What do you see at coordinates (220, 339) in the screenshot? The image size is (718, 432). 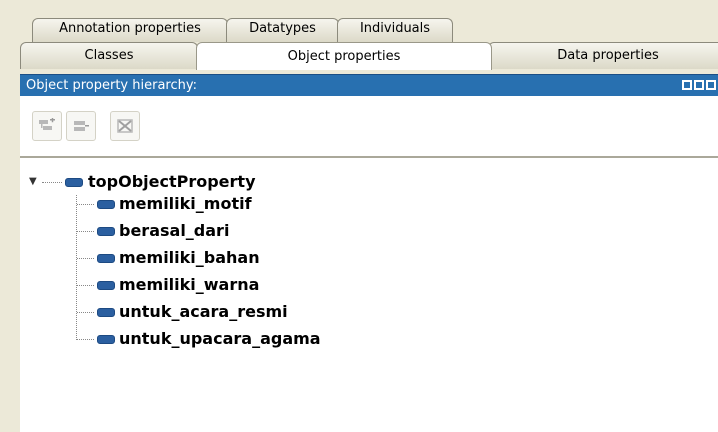 I see `tree-node: untuk_upacara_agama` at bounding box center [220, 339].